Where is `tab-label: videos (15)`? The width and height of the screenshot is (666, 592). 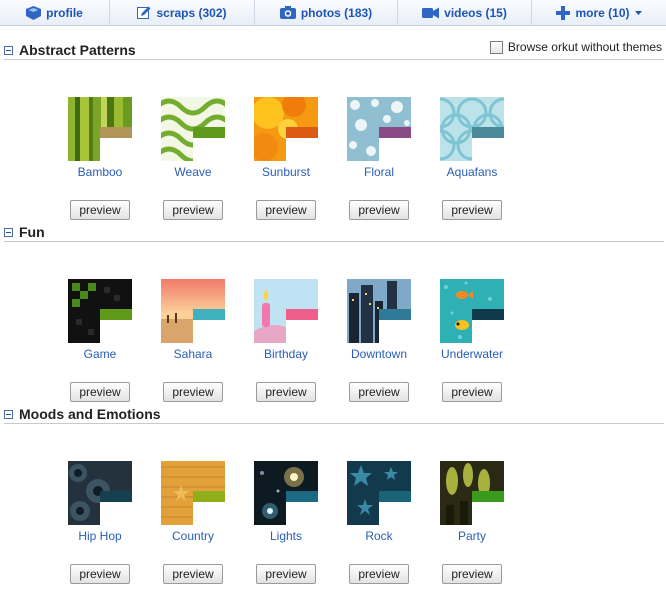 tab-label: videos (15) is located at coordinates (475, 12).